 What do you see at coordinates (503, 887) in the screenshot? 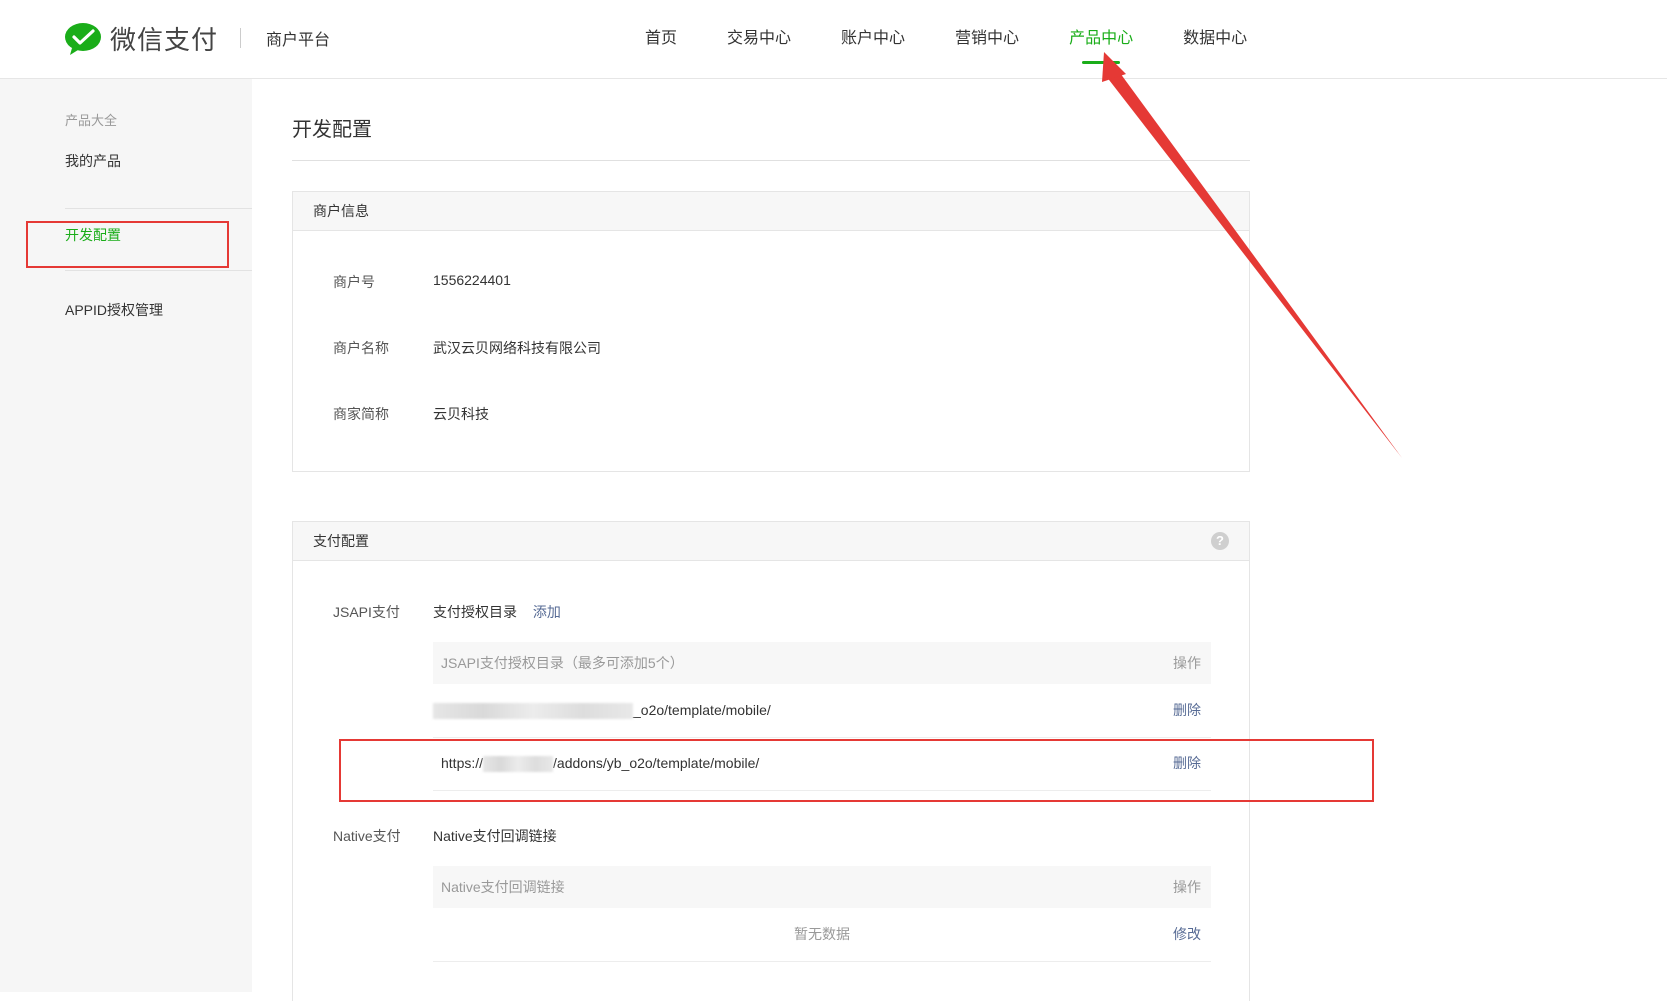
I see `native-col-url: Native支付回调链接` at bounding box center [503, 887].